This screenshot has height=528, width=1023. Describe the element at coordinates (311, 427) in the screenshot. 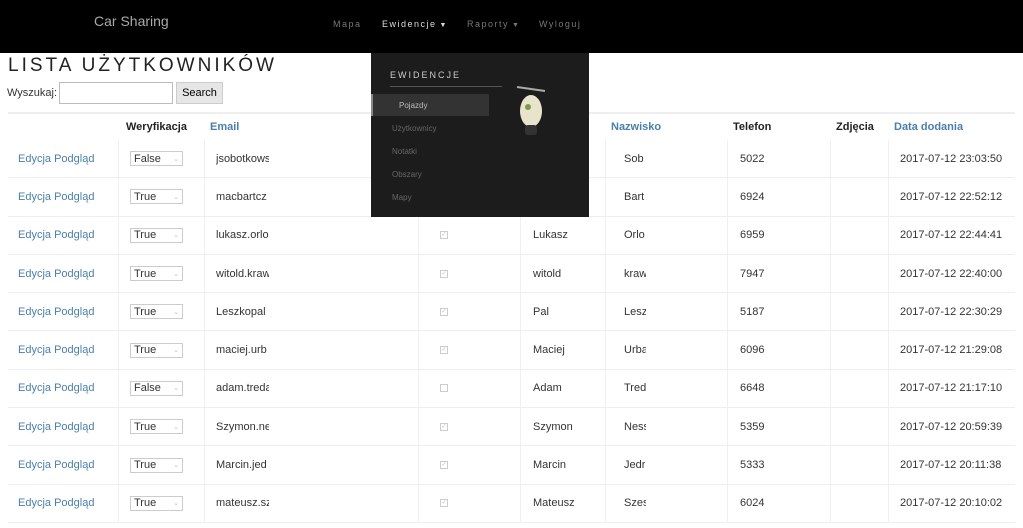

I see `email-cell: Szymon.ne` at that location.